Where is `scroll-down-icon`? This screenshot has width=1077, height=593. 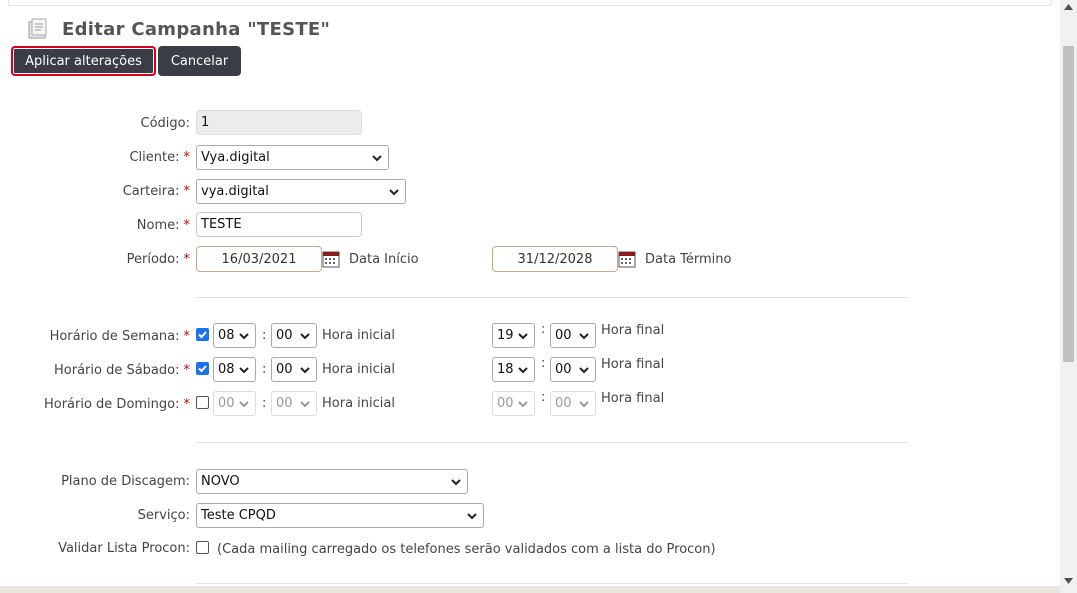 scroll-down-icon is located at coordinates (1068, 581).